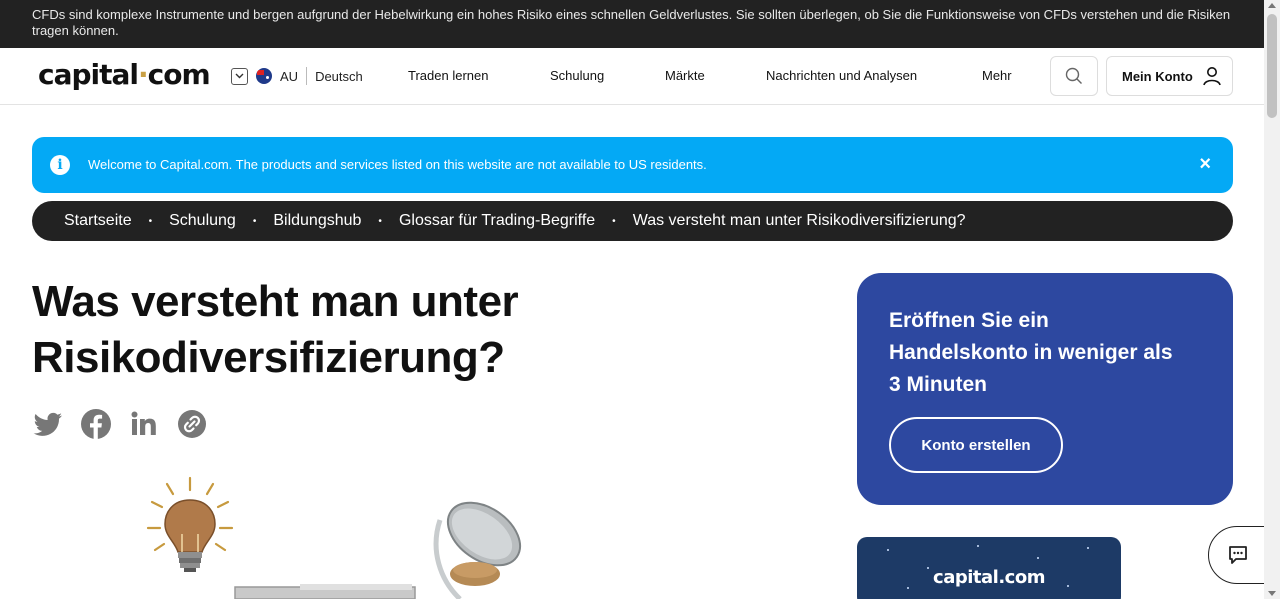 The width and height of the screenshot is (1280, 599). What do you see at coordinates (192, 424) in the screenshot?
I see `copy-link-icon` at bounding box center [192, 424].